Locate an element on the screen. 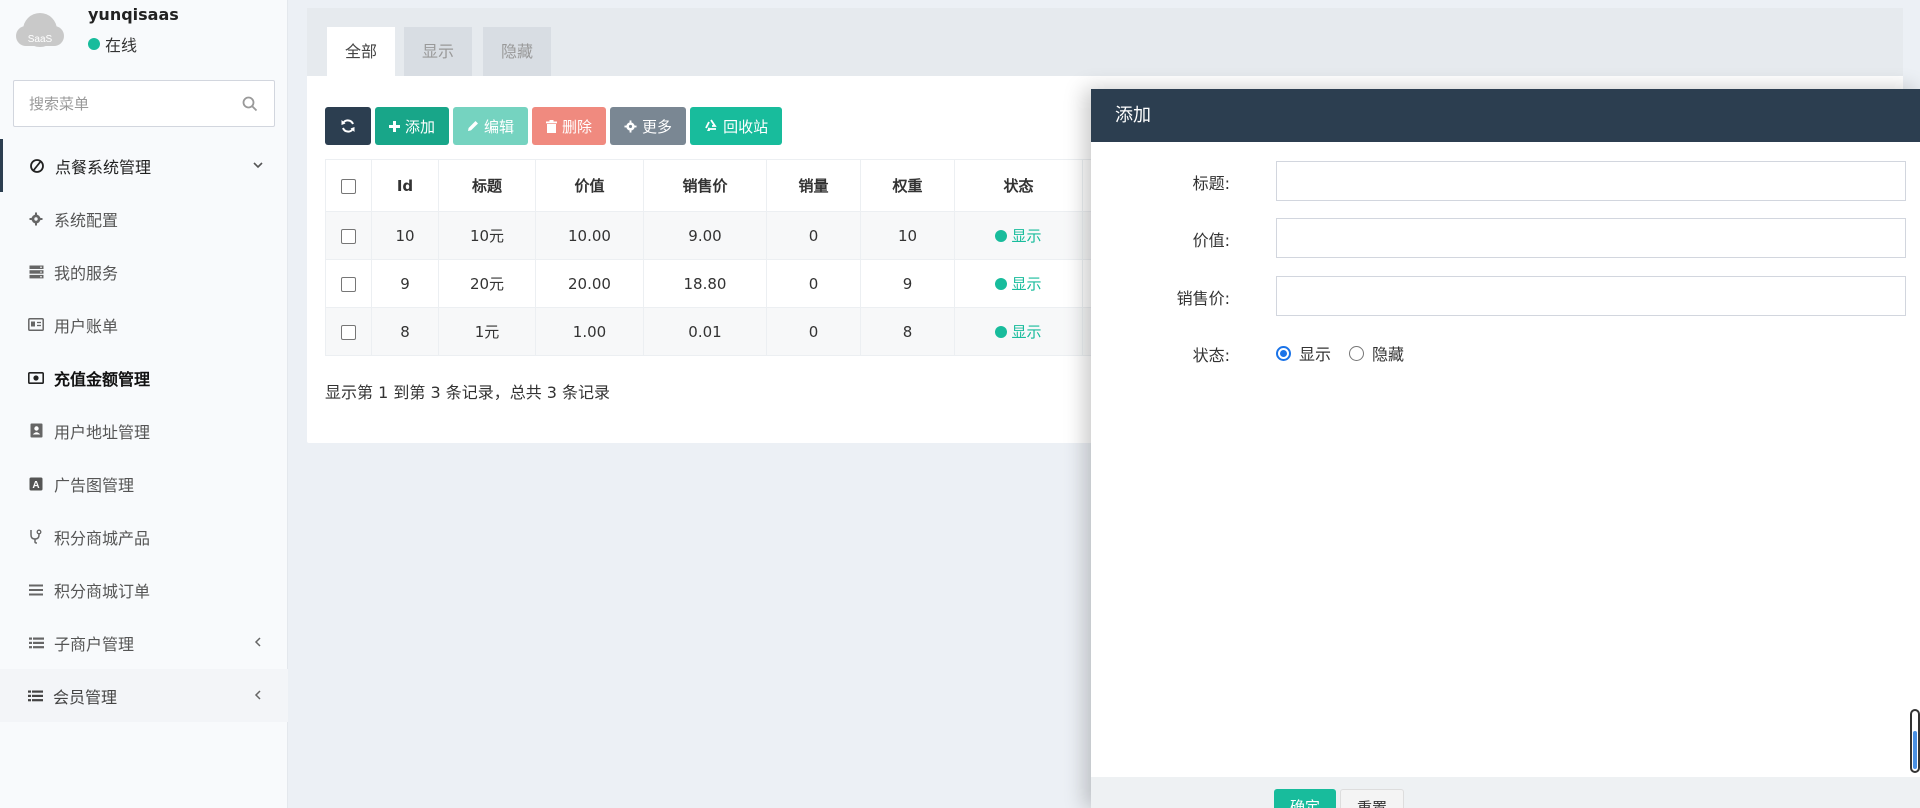 This screenshot has height=808, width=1920. sidebar-item-member-management: 会员管理 is located at coordinates (144, 695).